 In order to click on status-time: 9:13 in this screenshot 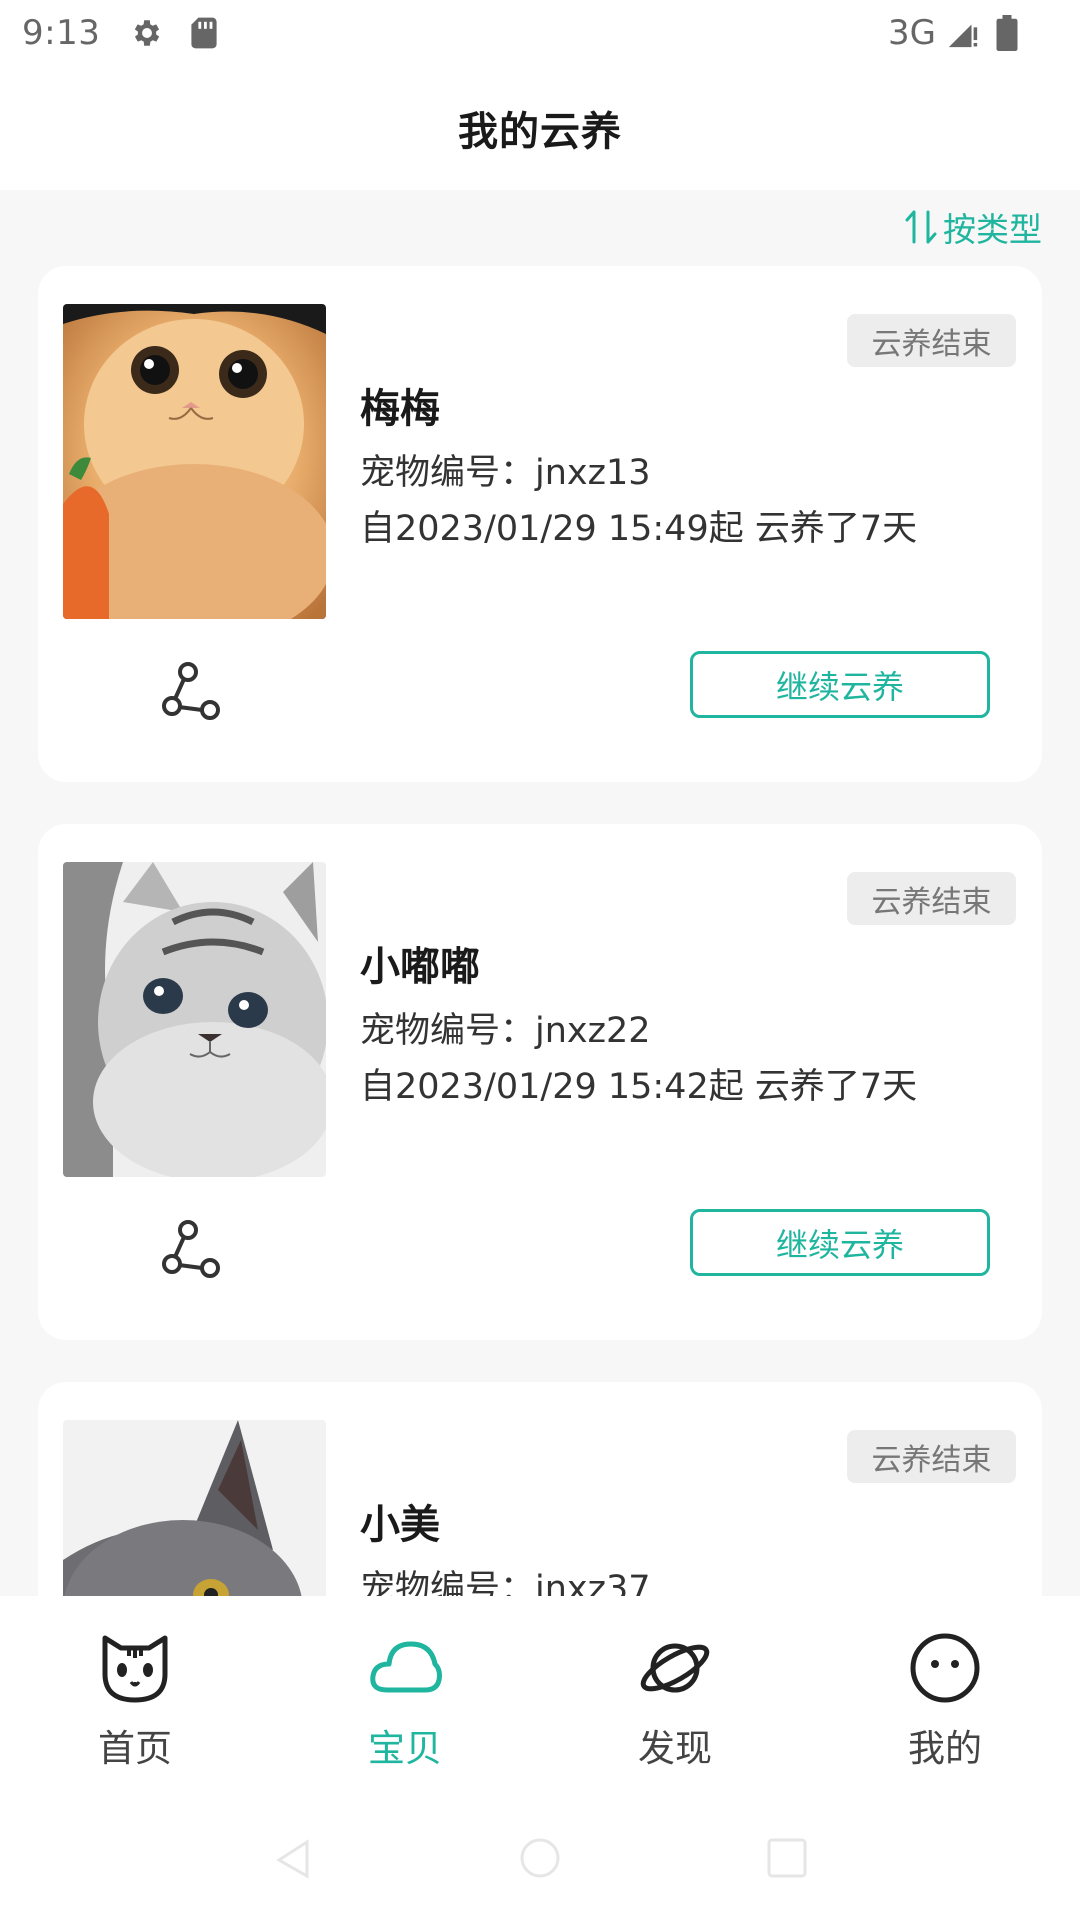, I will do `click(61, 33)`.